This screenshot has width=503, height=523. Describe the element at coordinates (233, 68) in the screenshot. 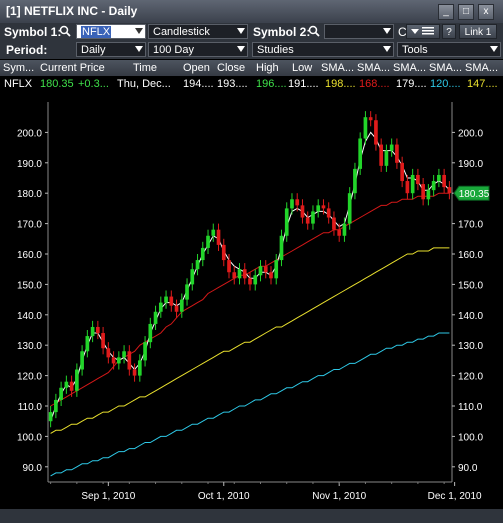

I see `col-header-close: Close` at that location.